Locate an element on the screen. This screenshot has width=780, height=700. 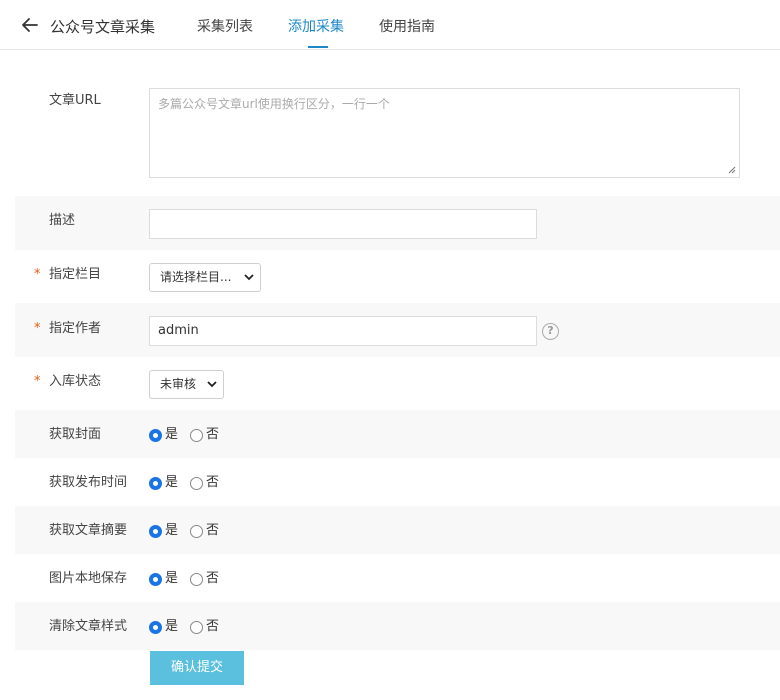
tab-user-guide: 使用指南 is located at coordinates (407, 27).